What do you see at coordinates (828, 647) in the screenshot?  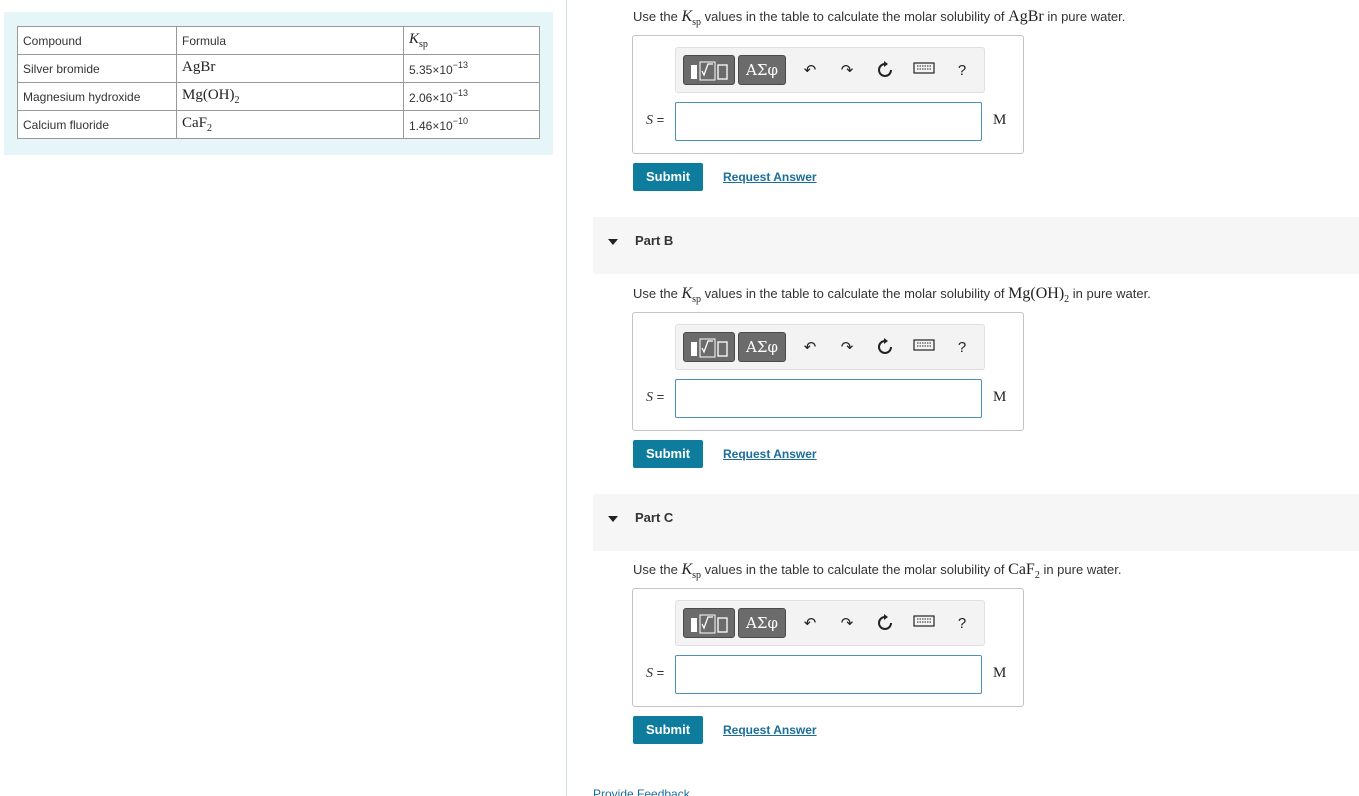 I see `answer-box-part-c: ΑΣφ ↶ ↷ ? S = M` at bounding box center [828, 647].